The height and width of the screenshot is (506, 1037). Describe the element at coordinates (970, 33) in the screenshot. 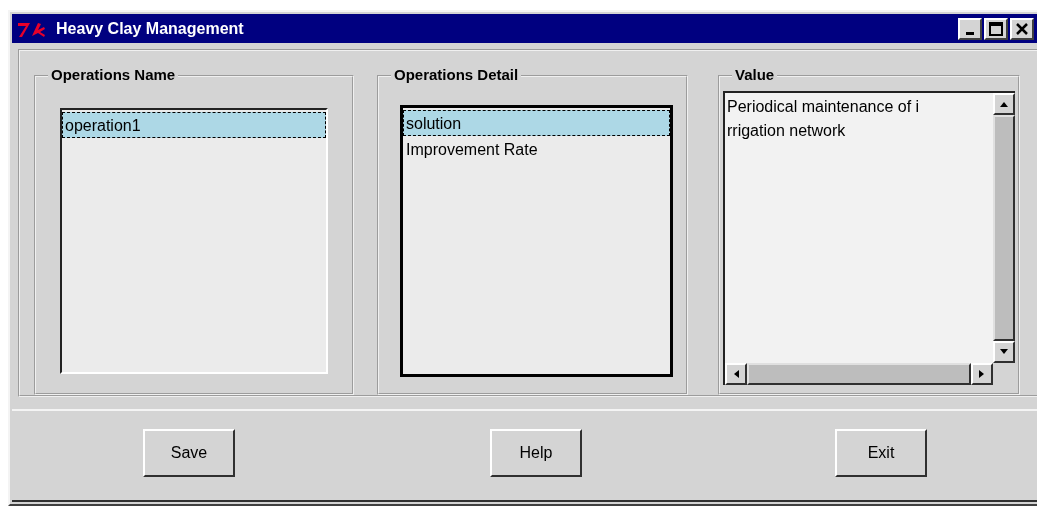

I see `minimize-icon` at that location.